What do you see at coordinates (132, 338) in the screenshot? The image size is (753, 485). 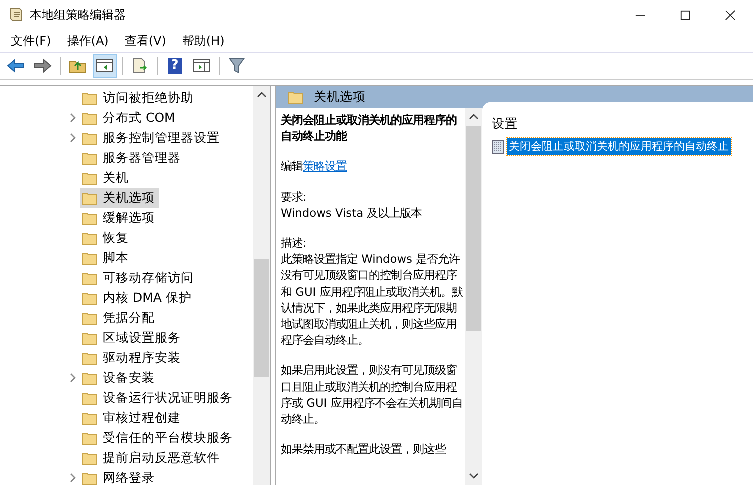 I see `tree-item: 区域设置服务` at bounding box center [132, 338].